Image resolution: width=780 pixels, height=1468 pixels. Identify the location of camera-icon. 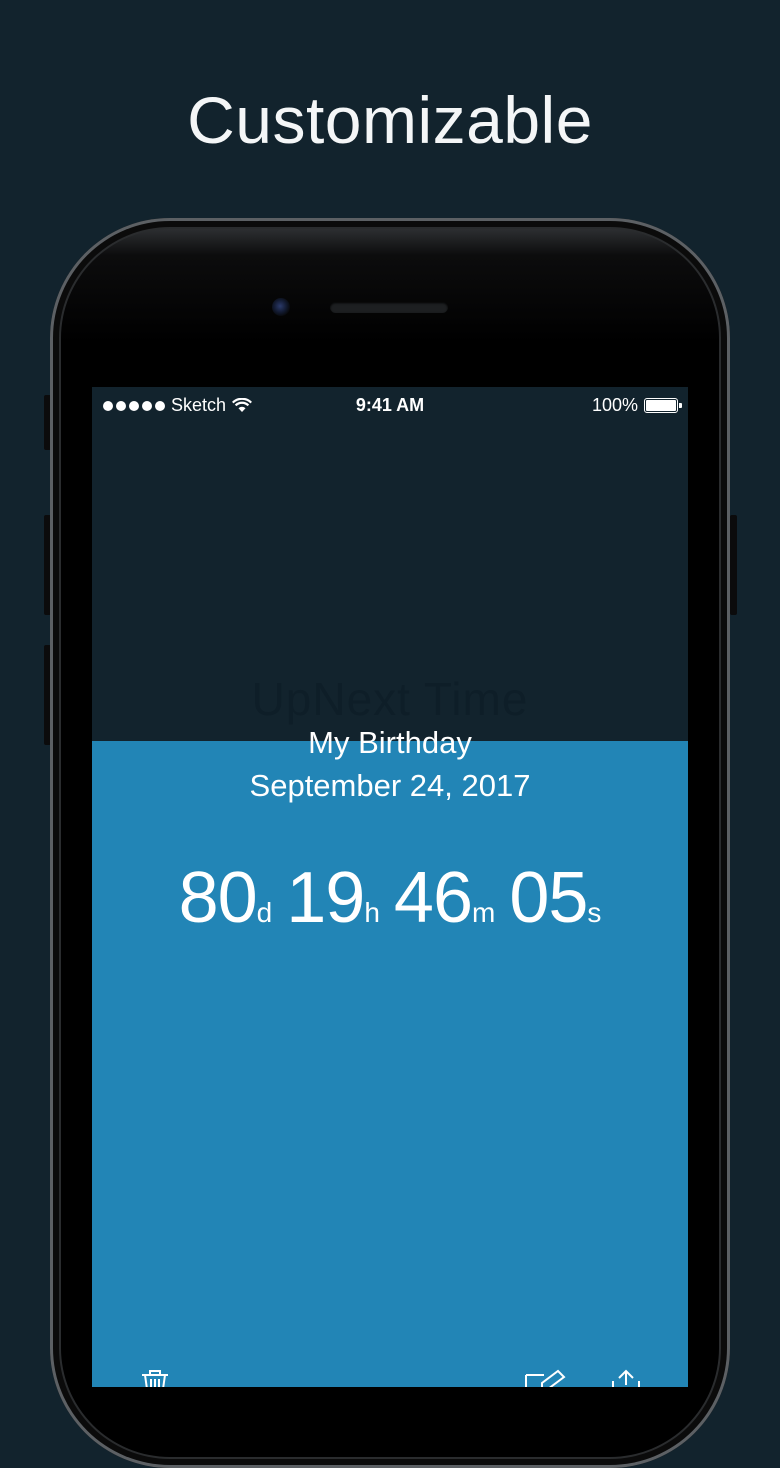
(281, 307).